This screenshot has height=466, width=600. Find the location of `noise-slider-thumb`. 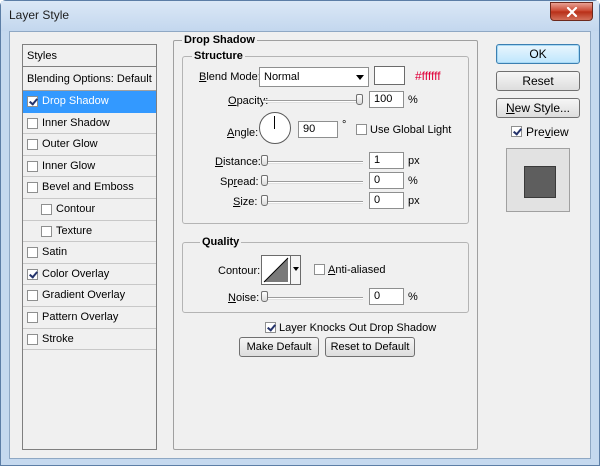

noise-slider-thumb is located at coordinates (264, 296).